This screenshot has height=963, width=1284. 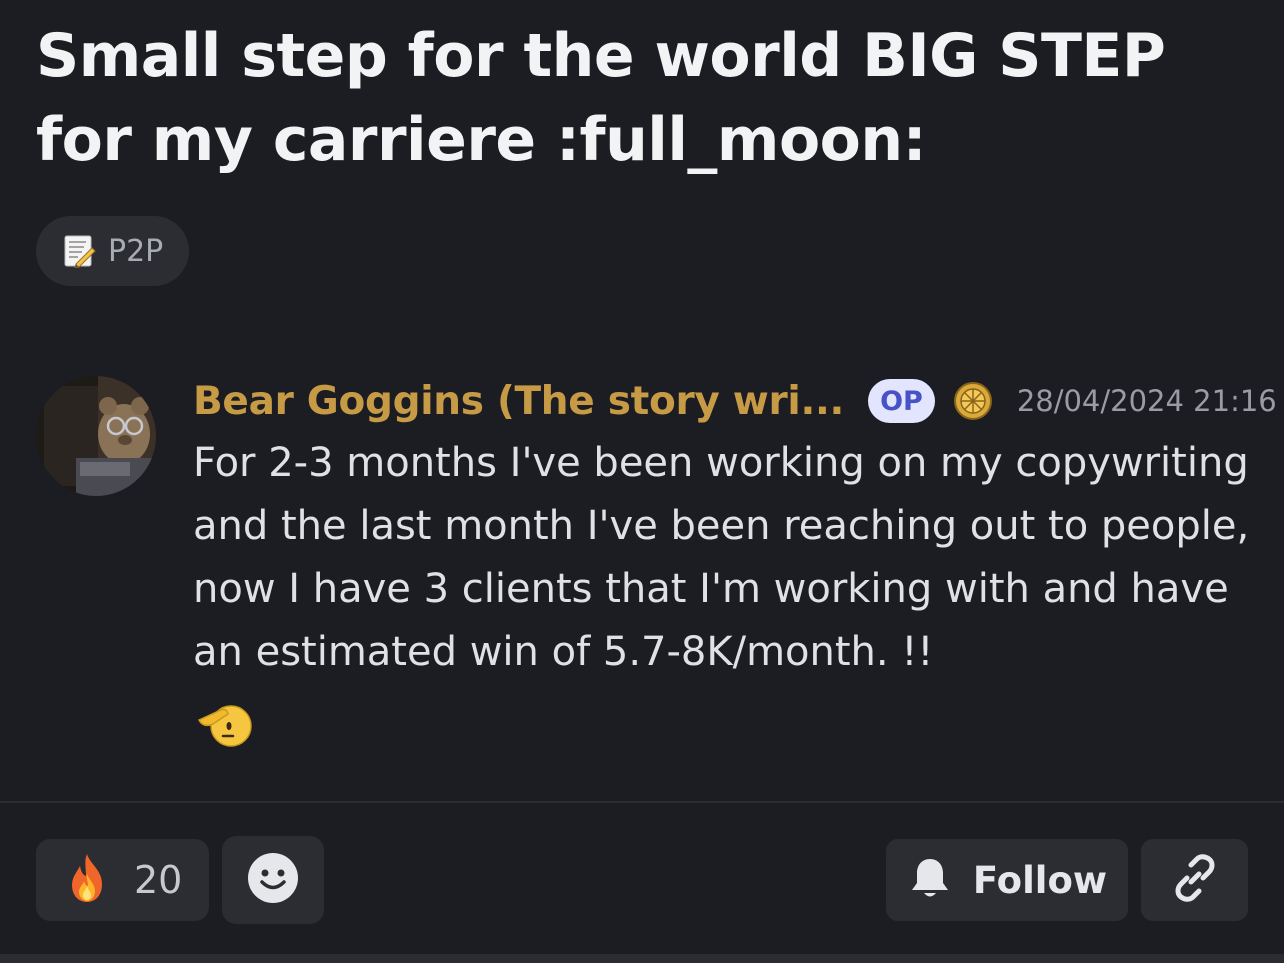 What do you see at coordinates (79, 251) in the screenshot?
I see `memo-icon` at bounding box center [79, 251].